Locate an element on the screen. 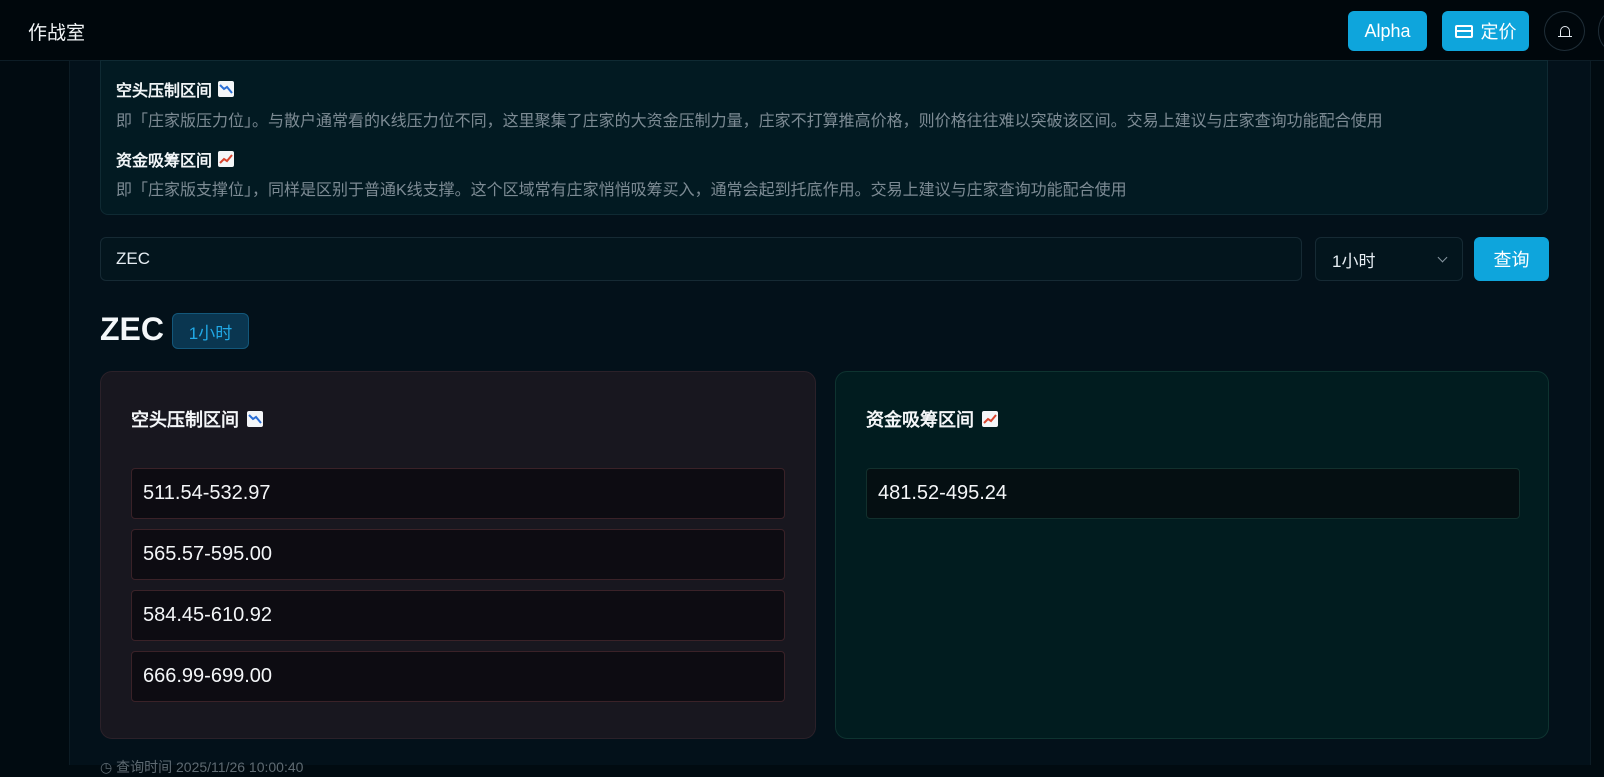 The image size is (1604, 777). interval-badge: 1小时 is located at coordinates (210, 331).